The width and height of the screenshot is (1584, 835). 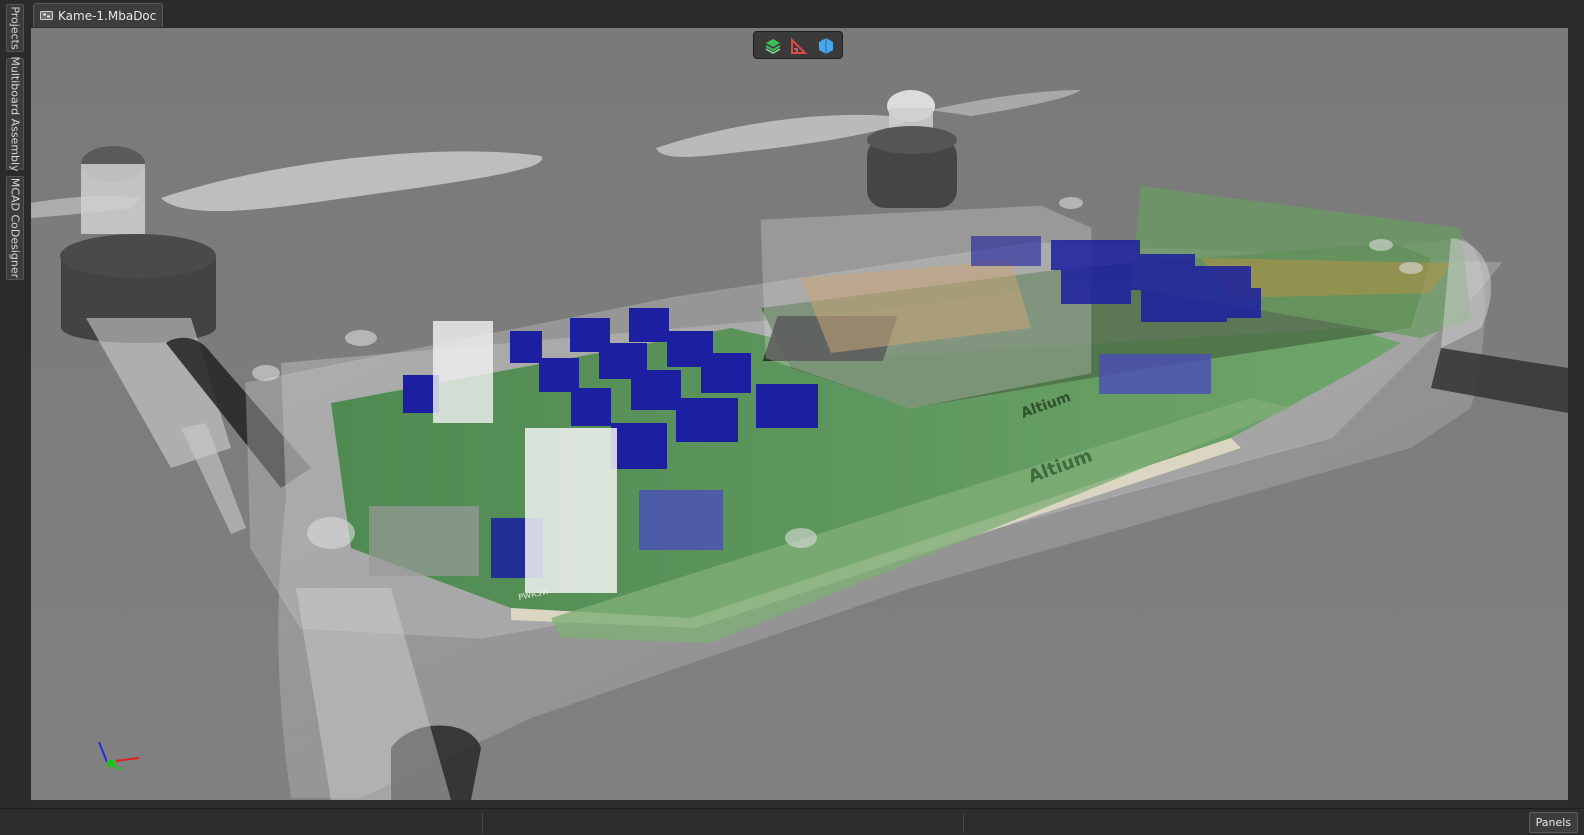 I want to click on document-tab-strip: Kame-1.MbaDoc, so click(x=807, y=14).